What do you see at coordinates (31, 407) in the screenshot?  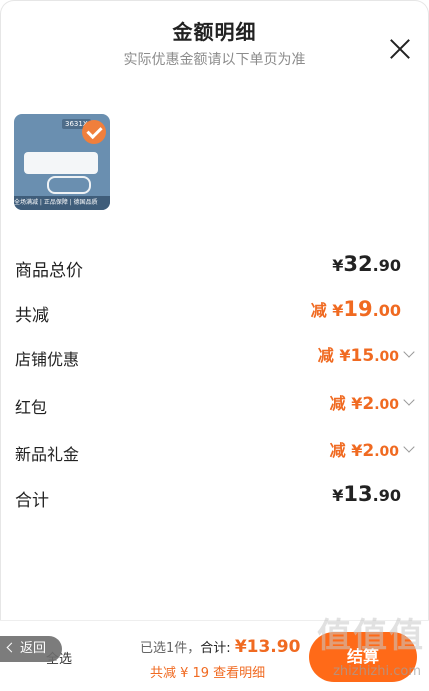 I see `row-label: 红包` at bounding box center [31, 407].